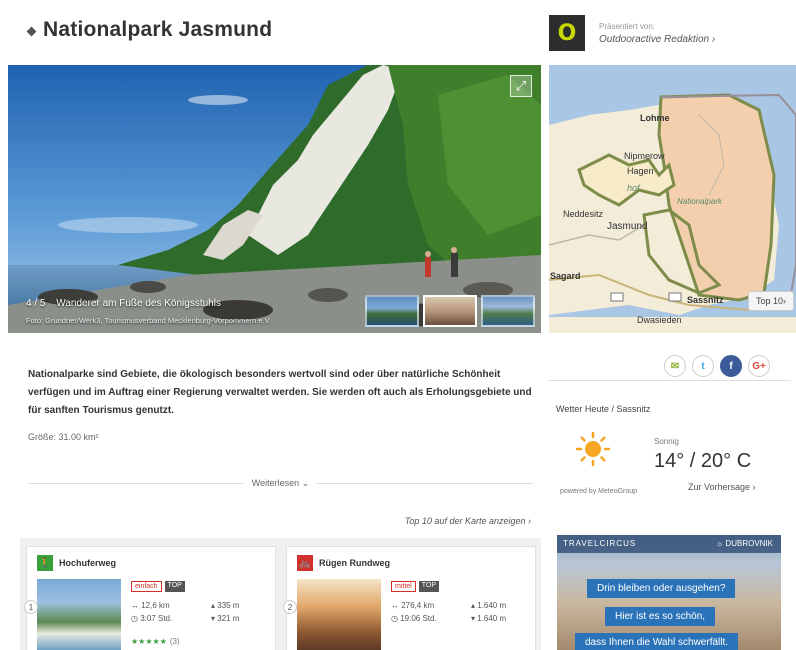  I want to click on mail-icon: ✉, so click(675, 366).